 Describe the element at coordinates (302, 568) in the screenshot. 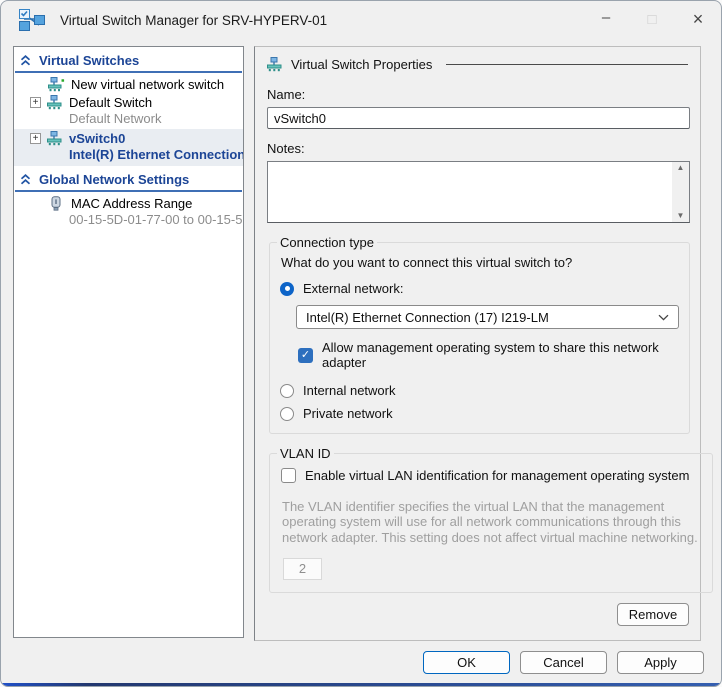

I see `vlan-id-input` at that location.